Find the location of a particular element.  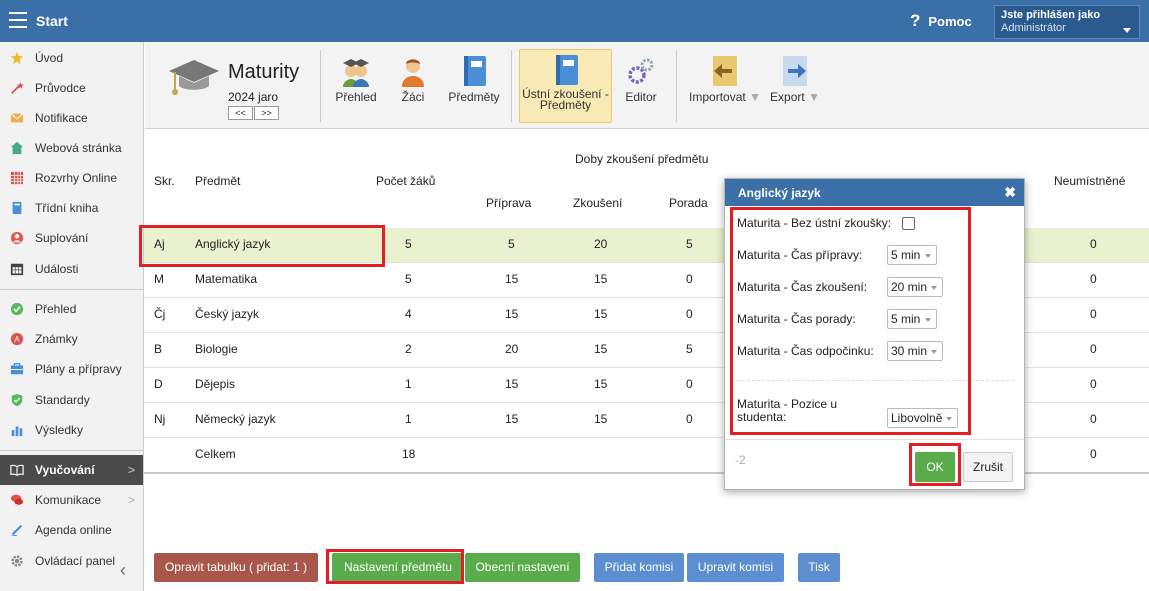

calendar-icon is located at coordinates (17, 269).